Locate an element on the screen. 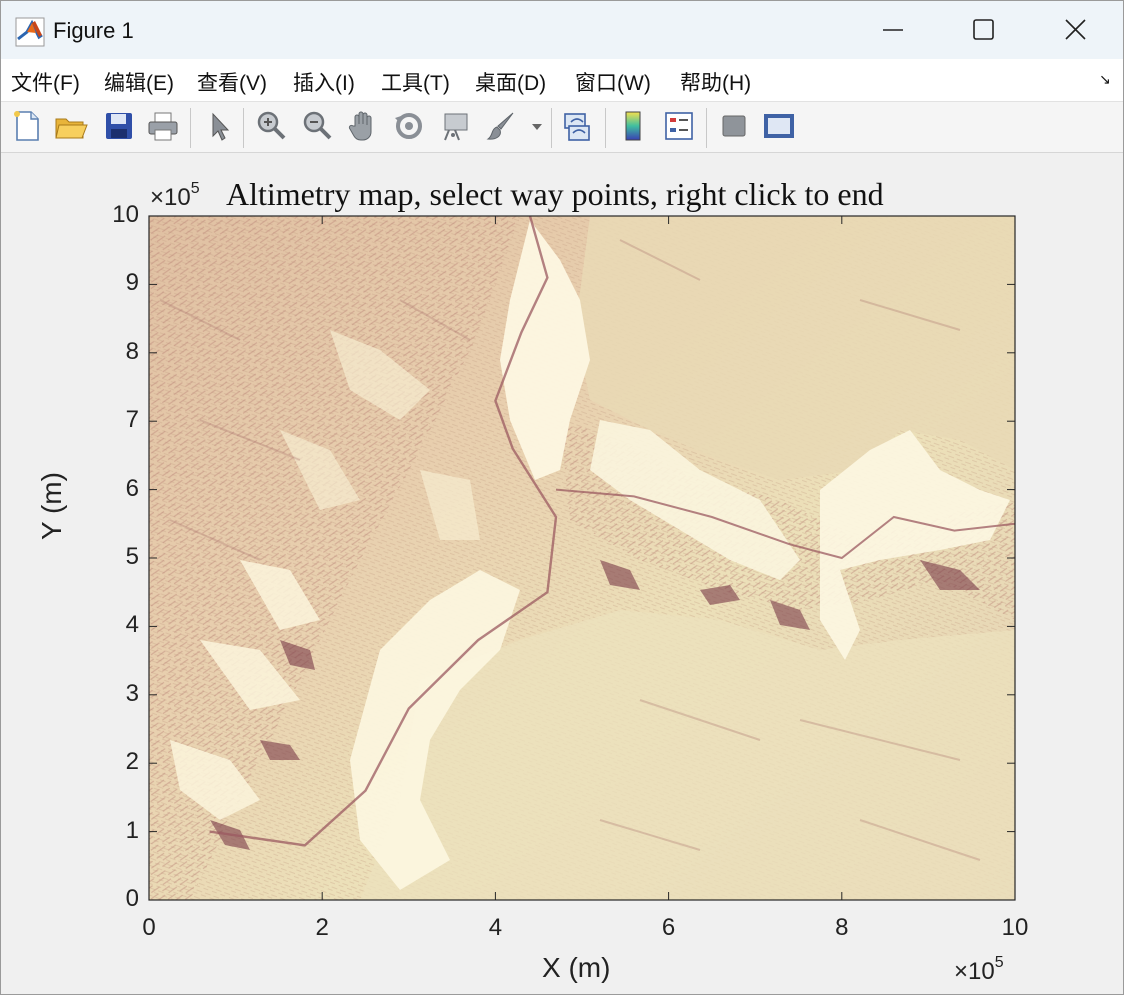 The width and height of the screenshot is (1124, 995). x-tick-label: 6 is located at coordinates (668, 927).